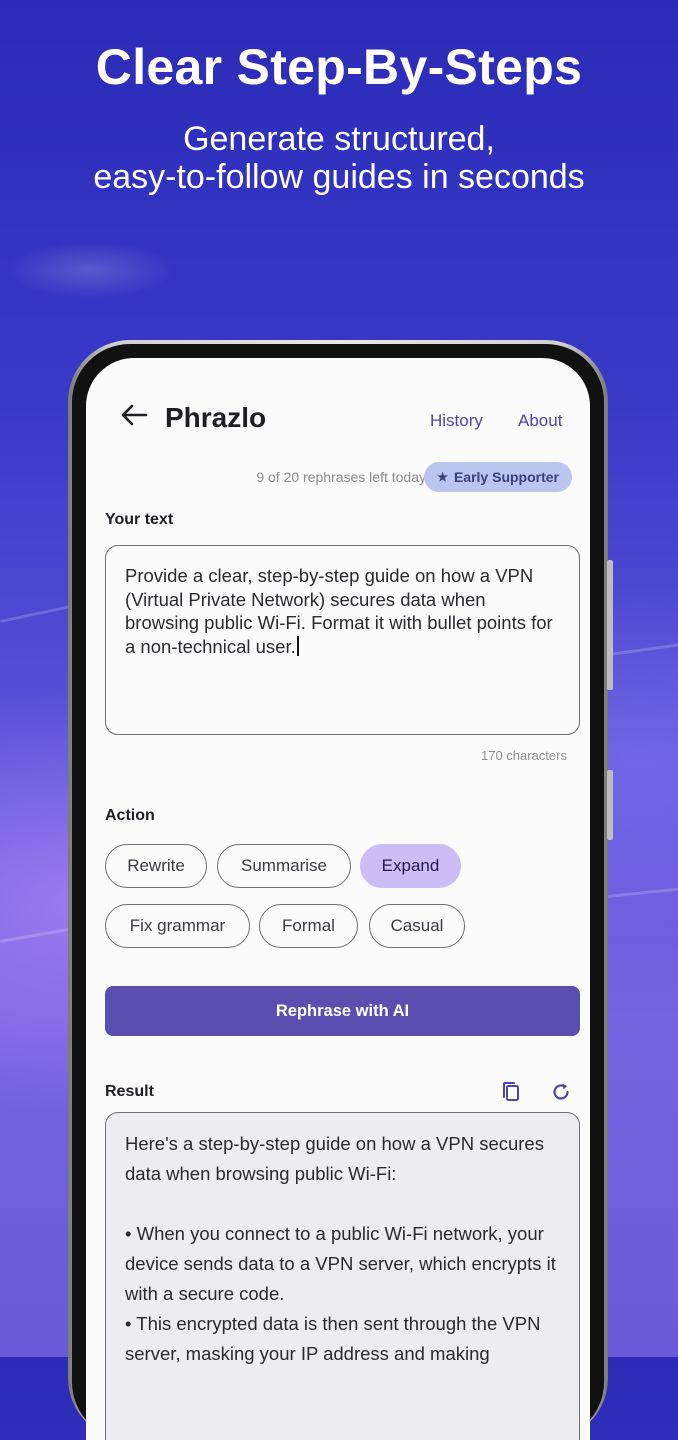 The height and width of the screenshot is (1440, 678). I want to click on text-caret, so click(297, 645).